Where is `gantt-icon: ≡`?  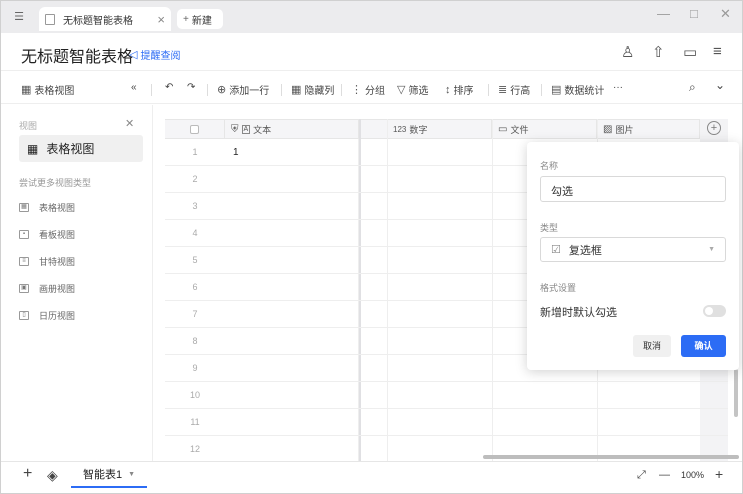
gantt-icon: ≡ is located at coordinates (24, 261).